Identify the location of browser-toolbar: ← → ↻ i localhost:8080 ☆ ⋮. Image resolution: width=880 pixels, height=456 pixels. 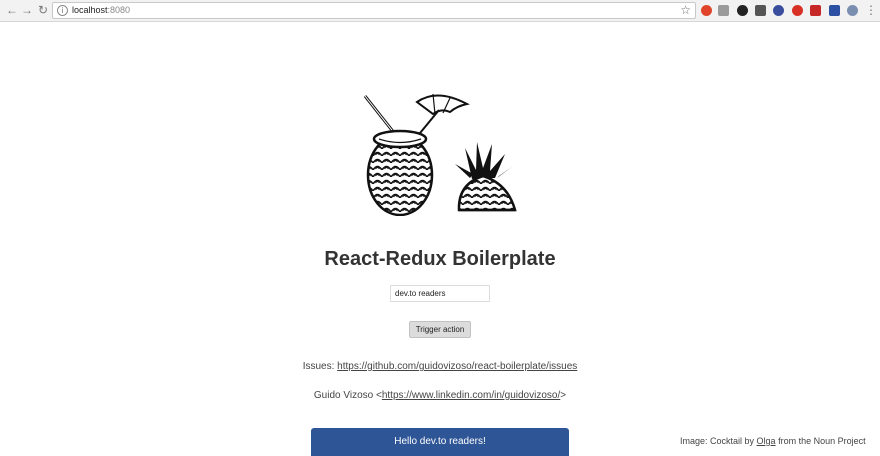
(440, 11).